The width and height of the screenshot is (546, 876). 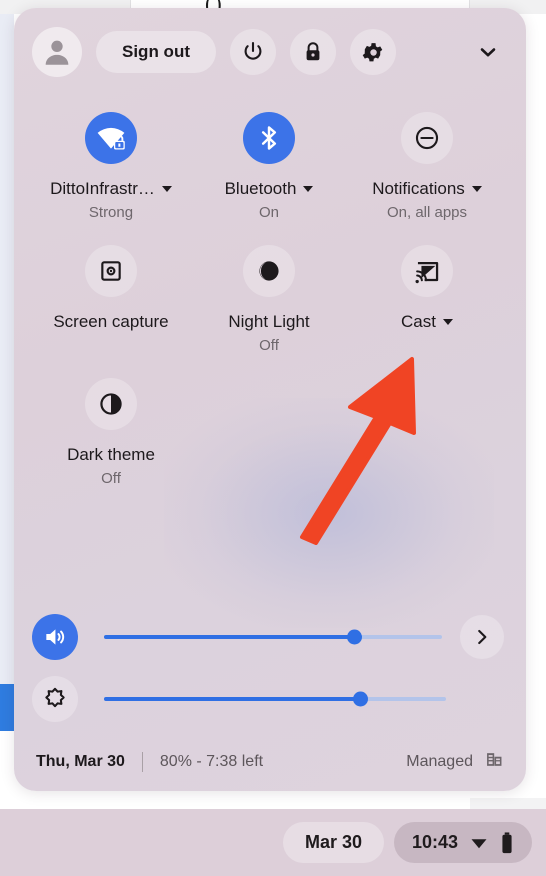 I want to click on managed-indicator: Managed, so click(x=455, y=762).